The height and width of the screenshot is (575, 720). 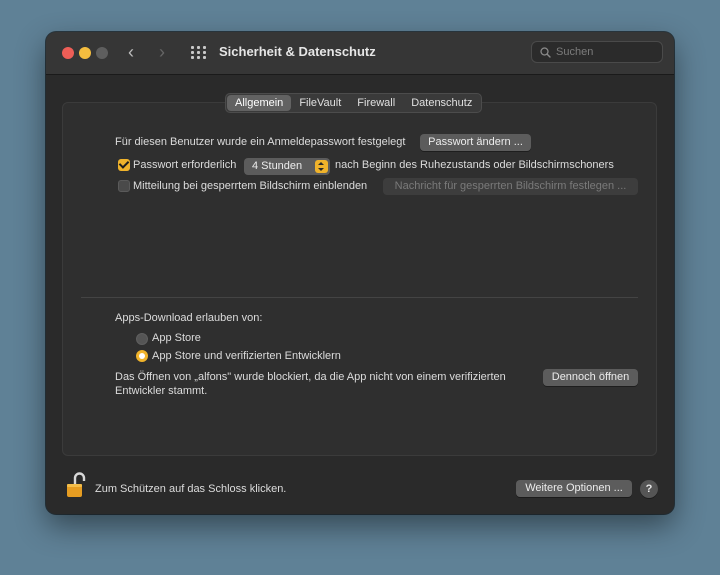 What do you see at coordinates (76, 485) in the screenshot?
I see `unlocked-padlock-icon` at bounding box center [76, 485].